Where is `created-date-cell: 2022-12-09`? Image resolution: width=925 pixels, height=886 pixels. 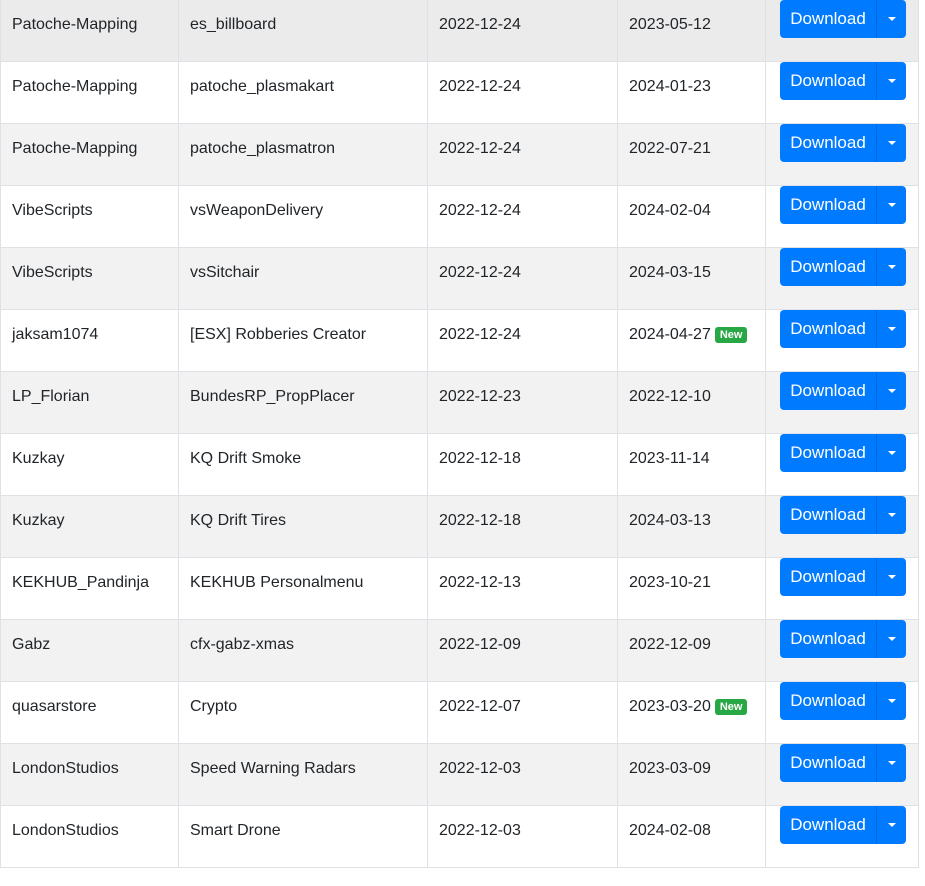 created-date-cell: 2022-12-09 is located at coordinates (522, 650).